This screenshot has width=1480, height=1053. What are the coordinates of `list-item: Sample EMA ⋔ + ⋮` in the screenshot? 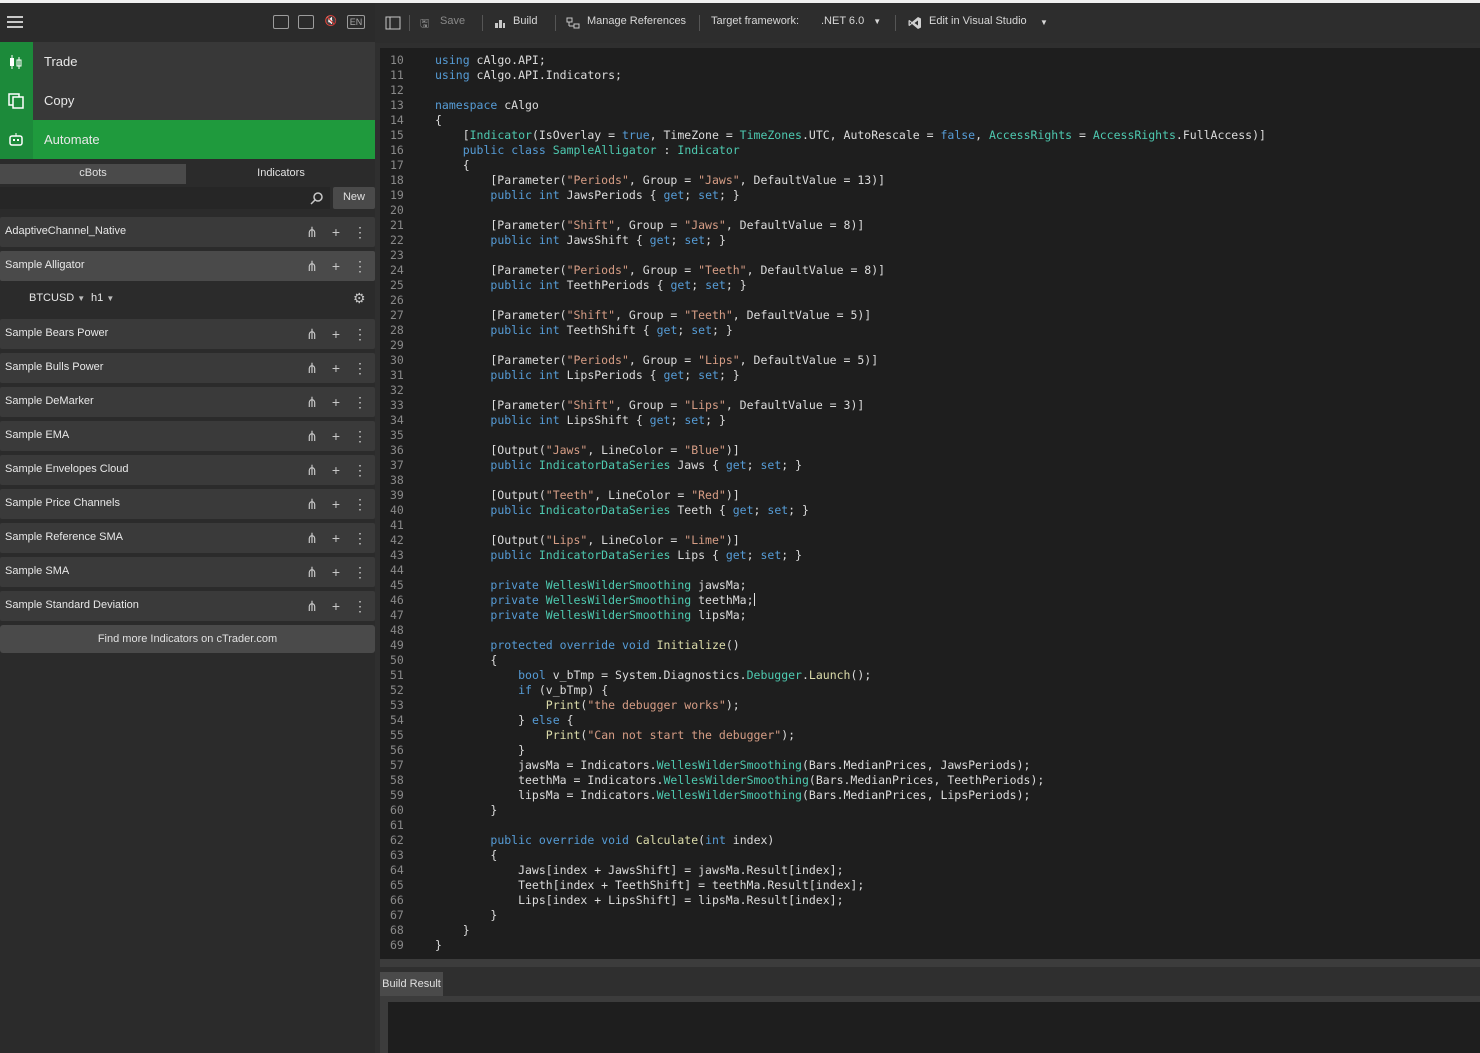 It's located at (187, 436).